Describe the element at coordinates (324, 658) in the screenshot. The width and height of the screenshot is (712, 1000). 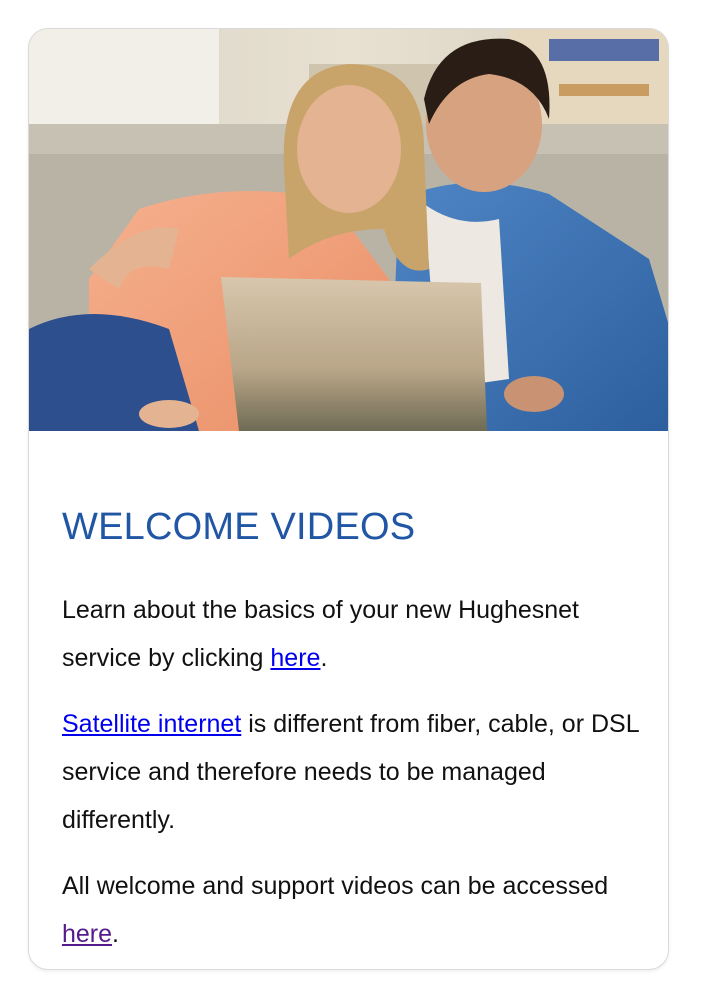
I see `intro-text-end: .` at that location.